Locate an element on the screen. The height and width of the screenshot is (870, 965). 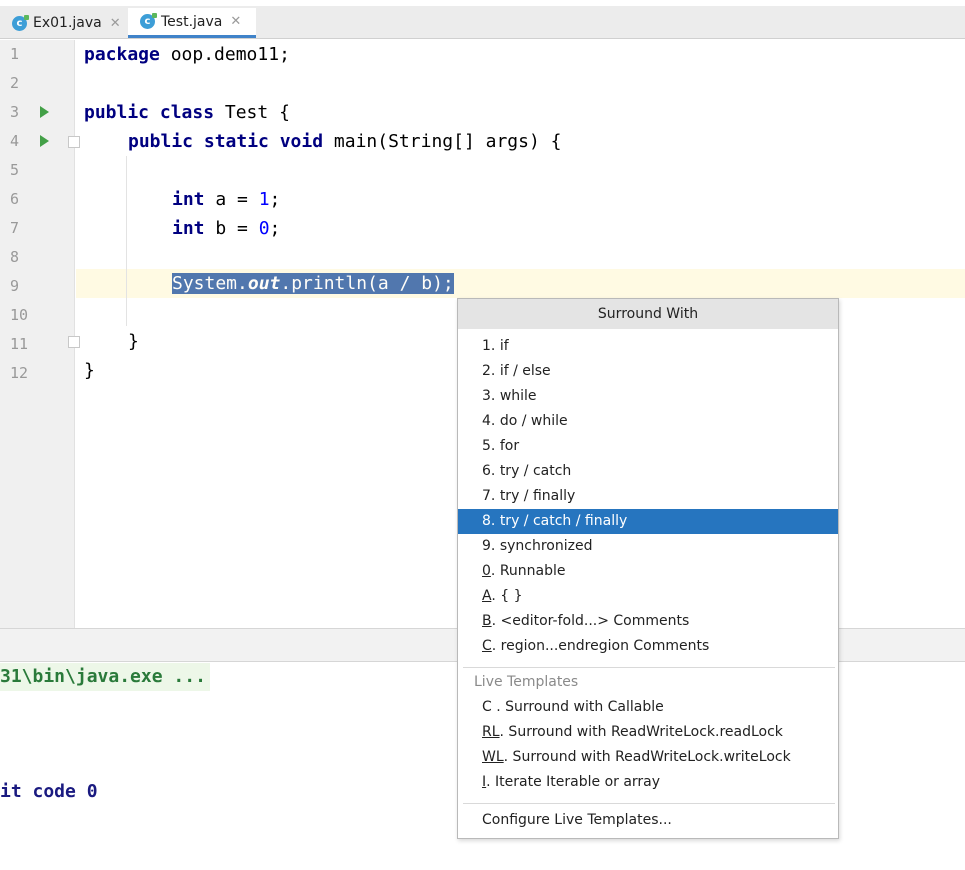
popup-item-try-finally: 7. try / finally is located at coordinates (648, 496).